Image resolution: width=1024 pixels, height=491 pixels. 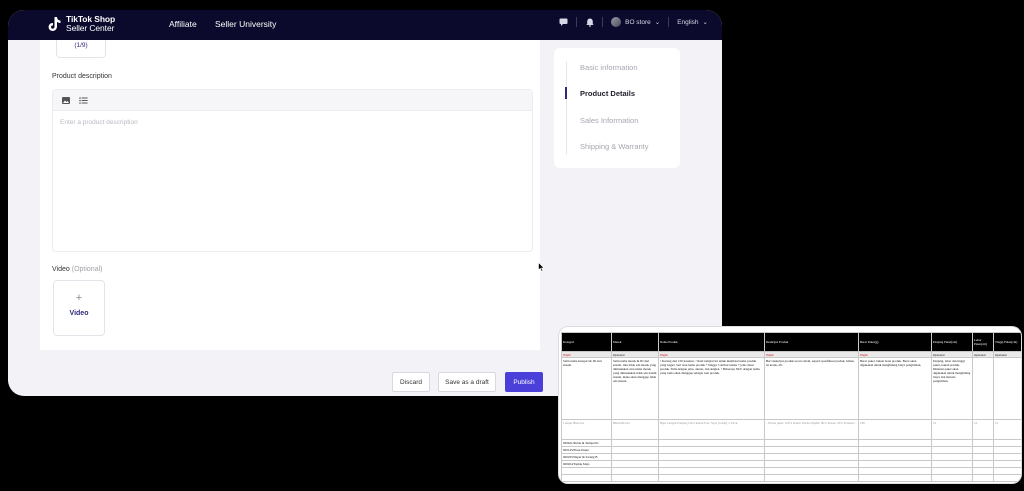 I want to click on image-icon, so click(x=66, y=100).